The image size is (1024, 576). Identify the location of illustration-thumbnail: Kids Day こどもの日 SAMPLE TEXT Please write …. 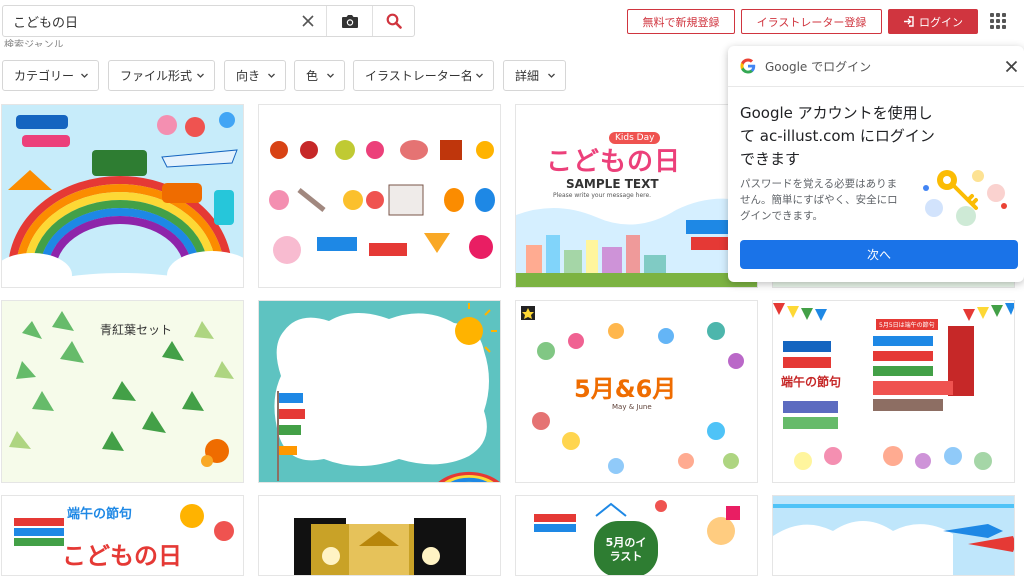
(636, 196).